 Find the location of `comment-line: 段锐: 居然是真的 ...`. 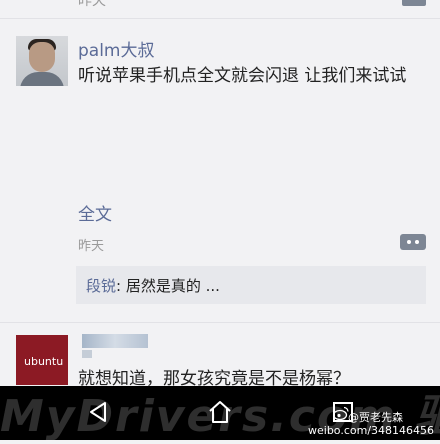

comment-line: 段锐: 居然是真的 ... is located at coordinates (153, 285).